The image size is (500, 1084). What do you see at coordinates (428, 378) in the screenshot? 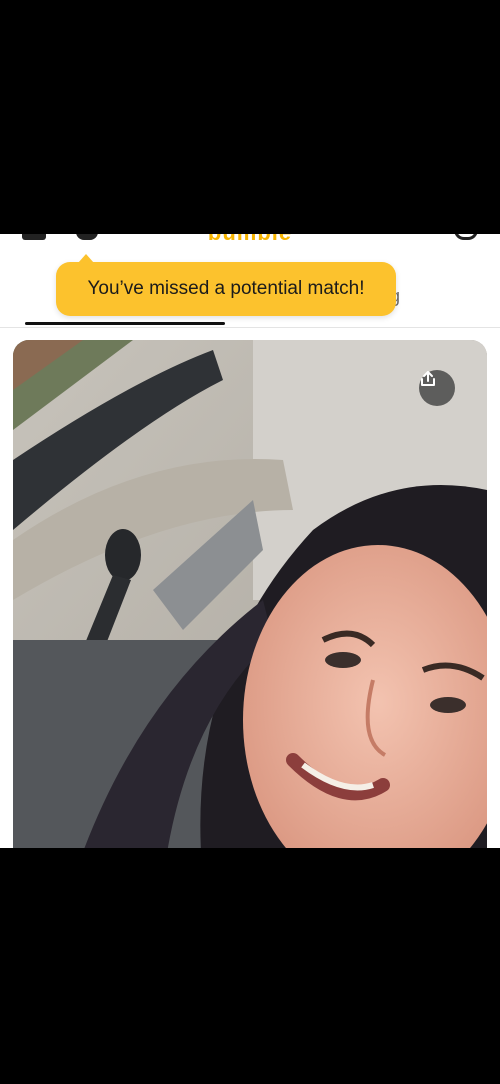
I see `share-icon` at bounding box center [428, 378].